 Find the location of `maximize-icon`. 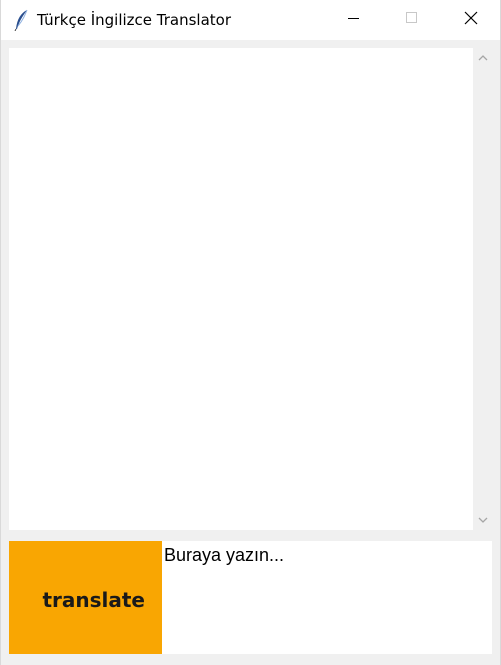

maximize-icon is located at coordinates (412, 20).